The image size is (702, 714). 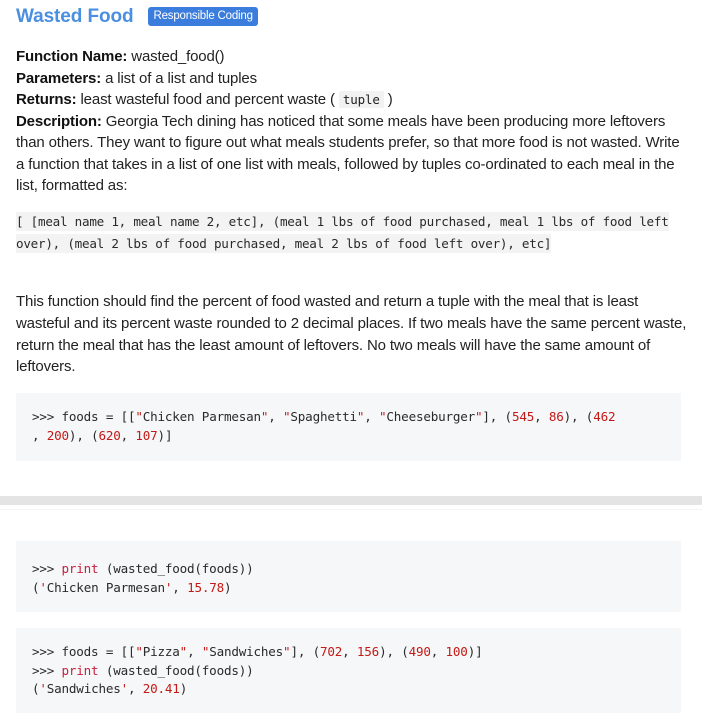 What do you see at coordinates (556, 416) in the screenshot?
I see `number-leftover: 86` at bounding box center [556, 416].